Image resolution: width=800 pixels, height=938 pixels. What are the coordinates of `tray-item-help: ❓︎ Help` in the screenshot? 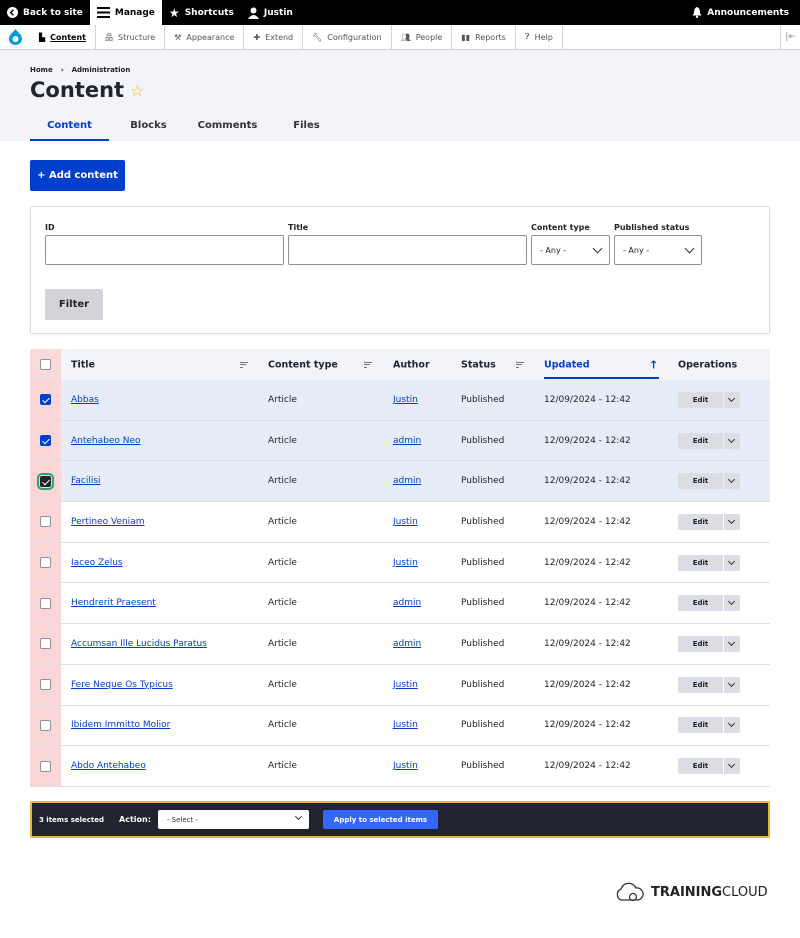 It's located at (539, 37).